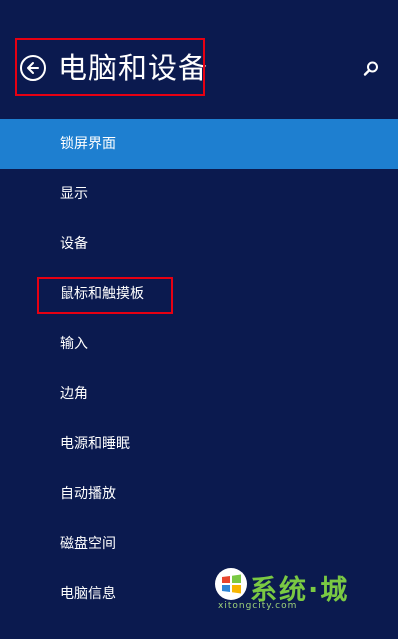  Describe the element at coordinates (110, 67) in the screenshot. I see `title-highlight-box` at that location.